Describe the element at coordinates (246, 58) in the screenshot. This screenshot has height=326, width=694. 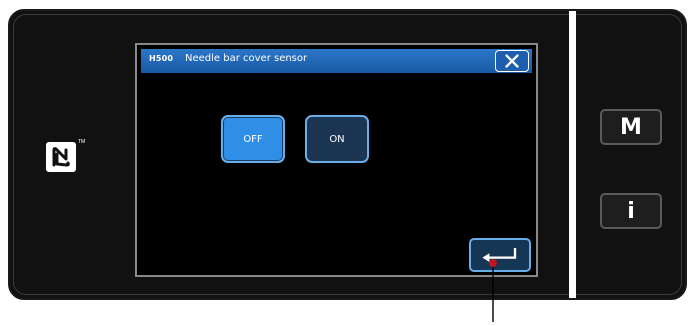
I see `dialog-title: Needle bar cover sensor` at that location.